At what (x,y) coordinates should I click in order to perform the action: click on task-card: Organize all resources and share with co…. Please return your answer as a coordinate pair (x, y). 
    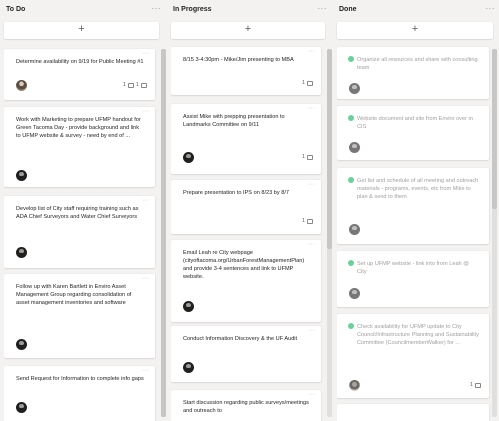
    Looking at the image, I should click on (413, 73).